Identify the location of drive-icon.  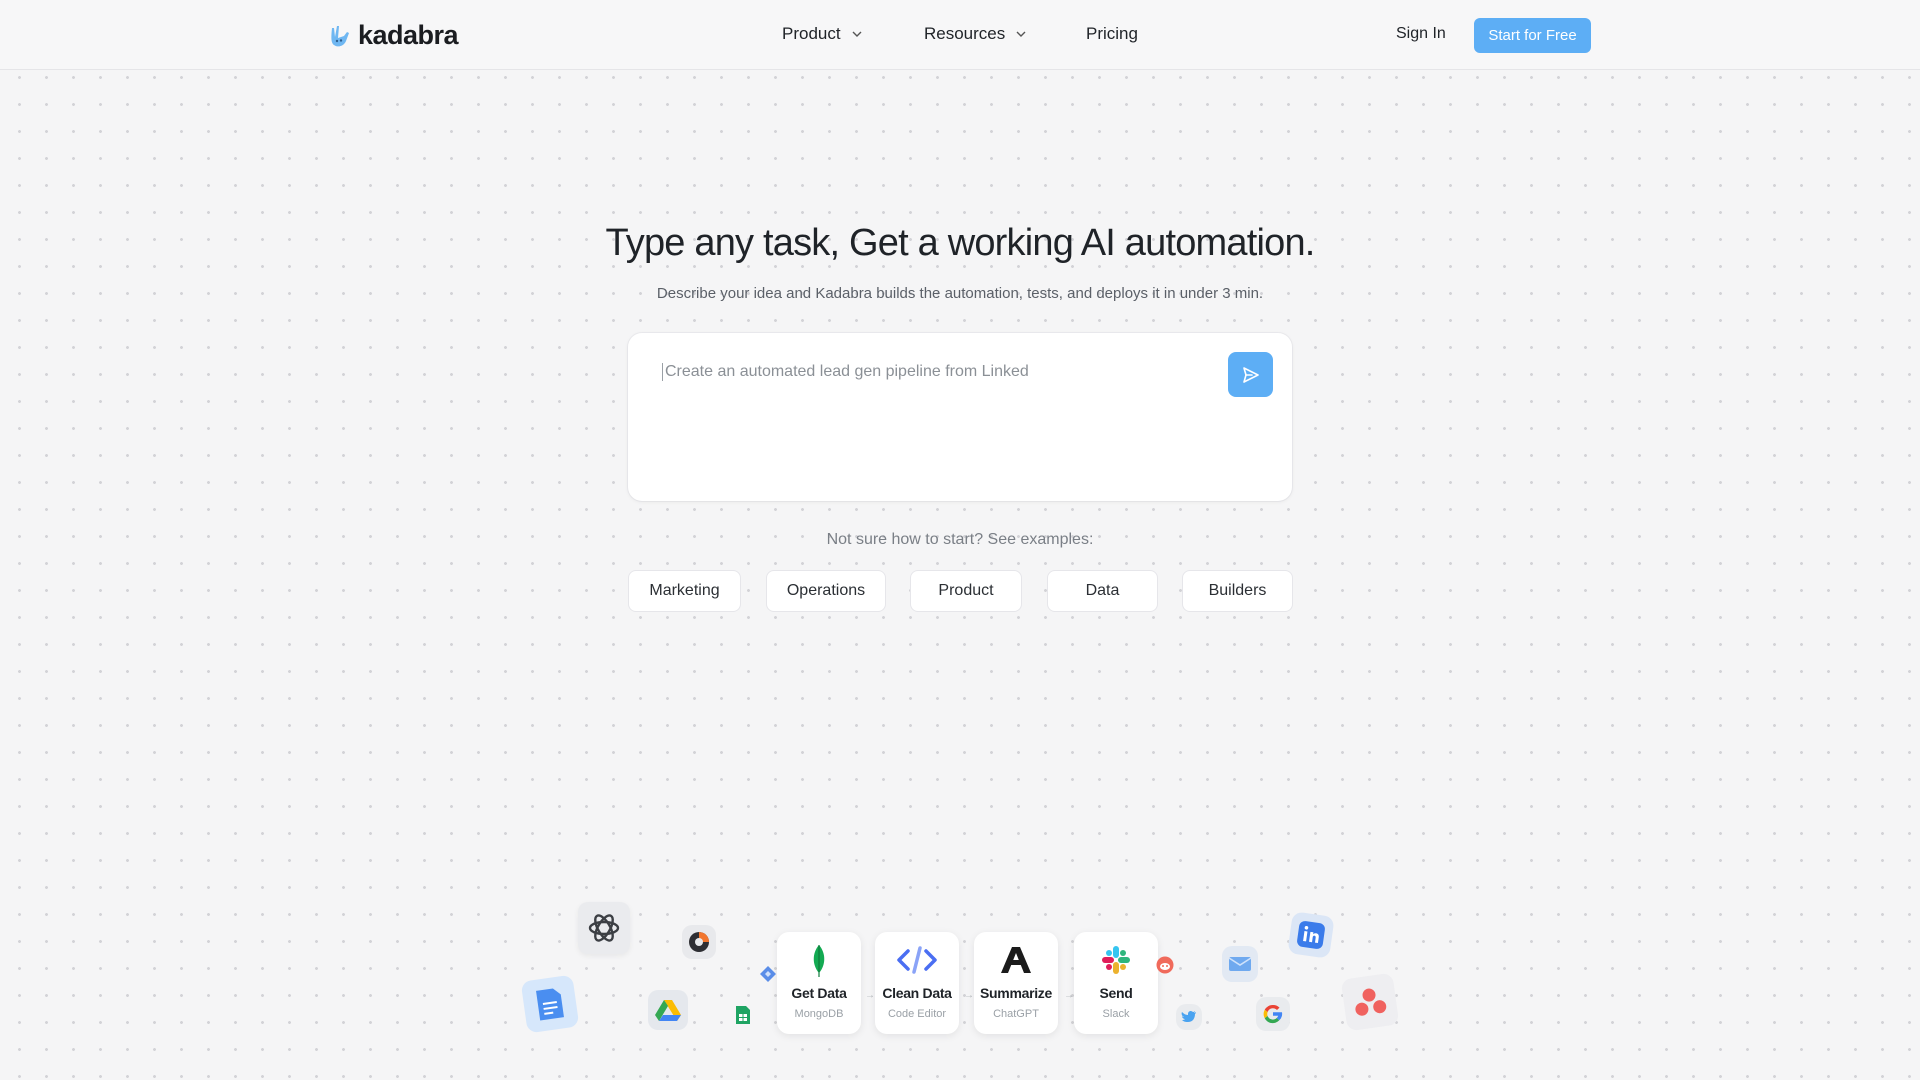
(668, 1010).